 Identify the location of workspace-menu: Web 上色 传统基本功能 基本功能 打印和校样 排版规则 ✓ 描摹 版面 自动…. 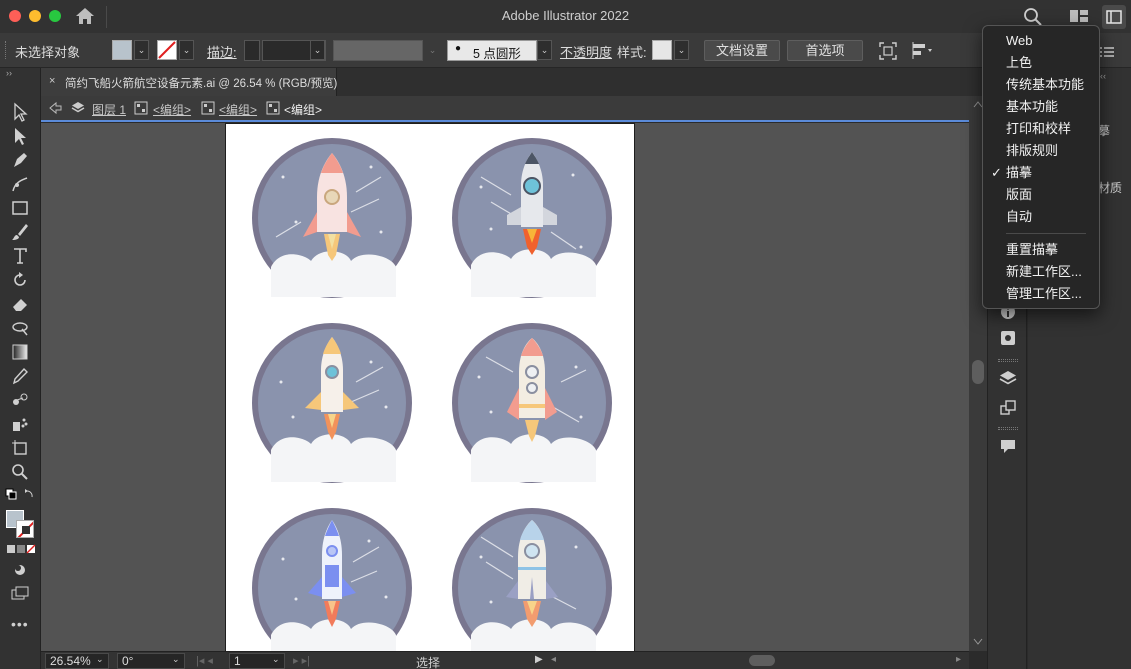
(1041, 167).